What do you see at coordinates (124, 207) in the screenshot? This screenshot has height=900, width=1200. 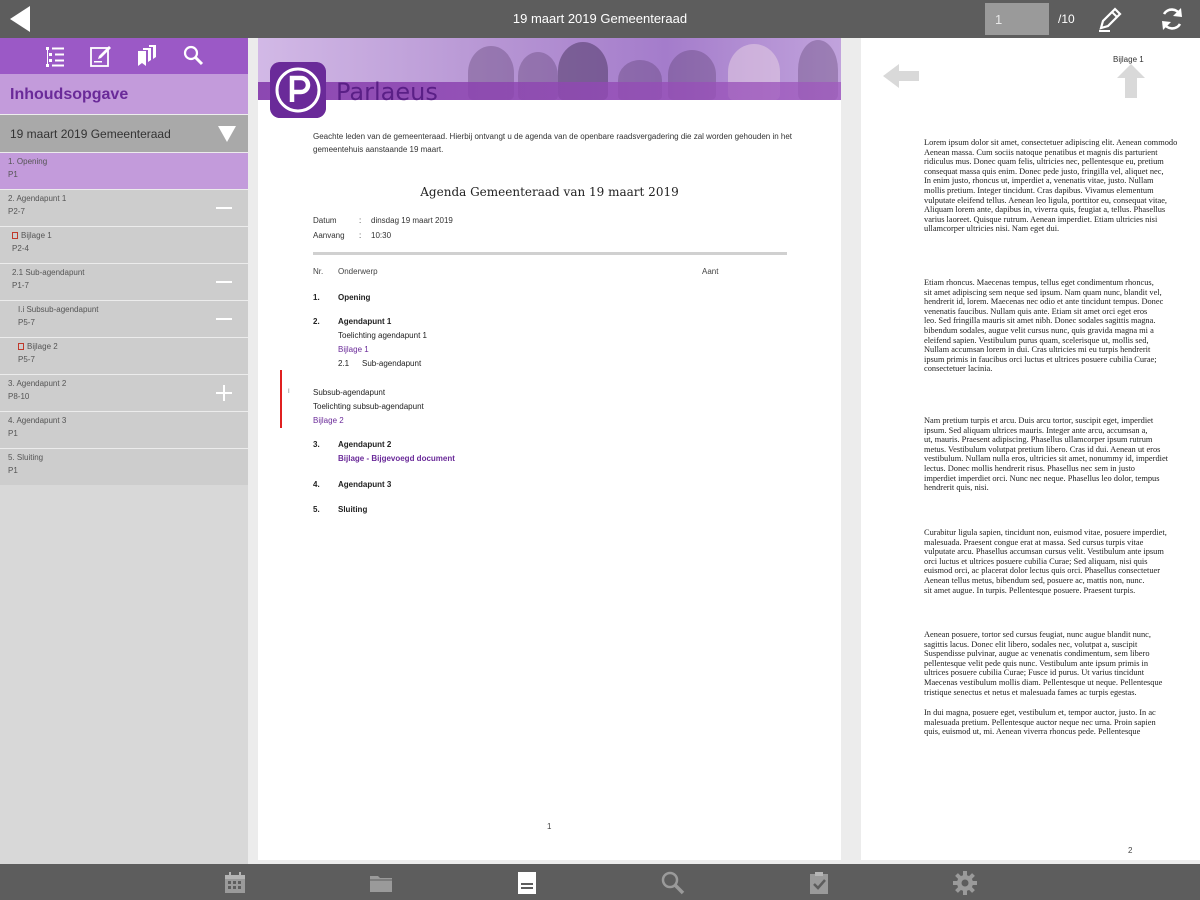 I see `toc-item-agendapunt-1: 2. Agendapunt 1 P2-7` at bounding box center [124, 207].